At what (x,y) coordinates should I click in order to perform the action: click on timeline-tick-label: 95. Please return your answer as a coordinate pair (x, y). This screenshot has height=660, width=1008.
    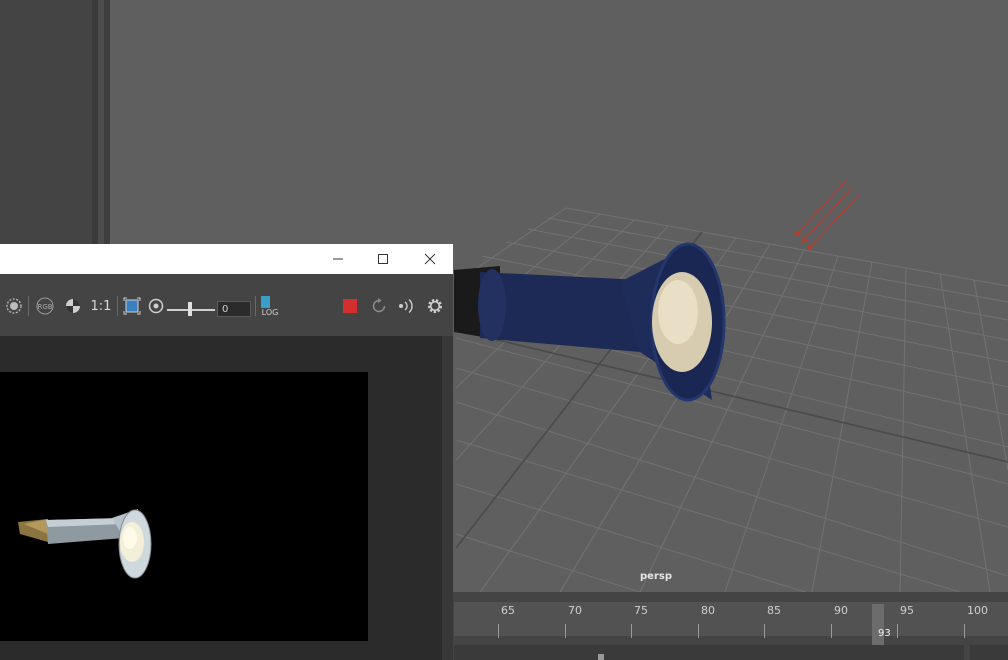
    Looking at the image, I should click on (907, 610).